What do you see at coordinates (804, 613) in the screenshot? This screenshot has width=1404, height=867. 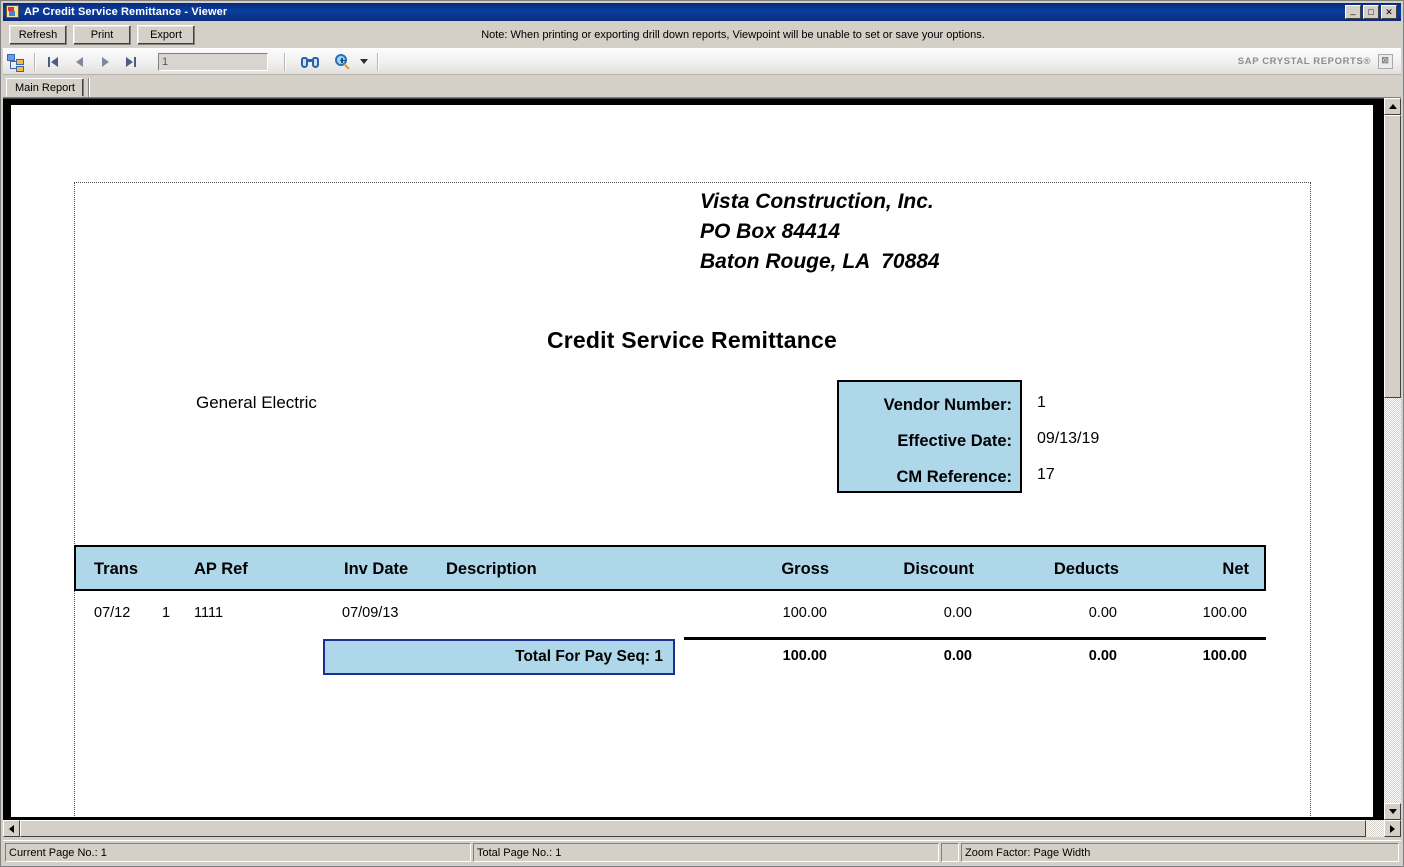 I see `cell-gross: 100.00` at bounding box center [804, 613].